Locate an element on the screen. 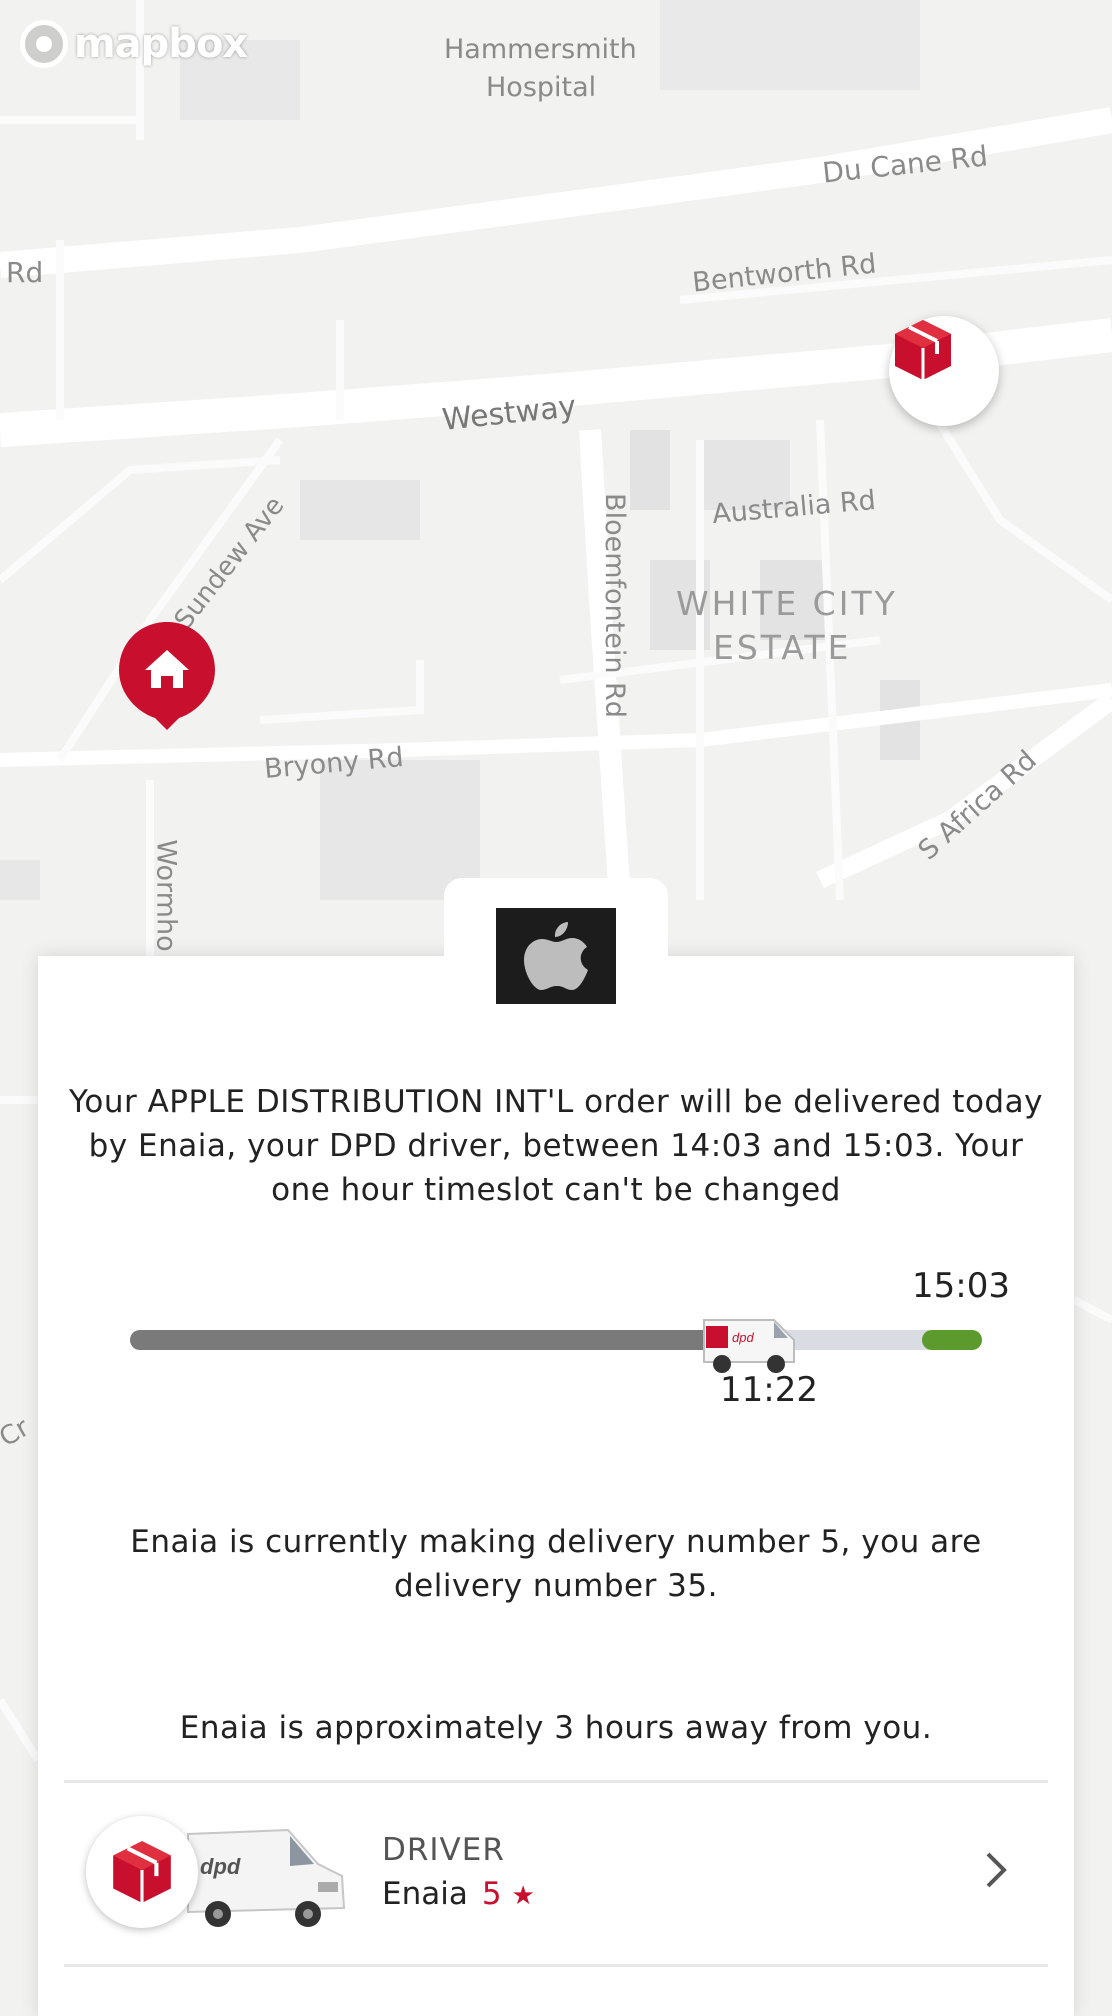 The width and height of the screenshot is (1112, 2016). driver-name-line: Enaia 5 ★ is located at coordinates (458, 1894).